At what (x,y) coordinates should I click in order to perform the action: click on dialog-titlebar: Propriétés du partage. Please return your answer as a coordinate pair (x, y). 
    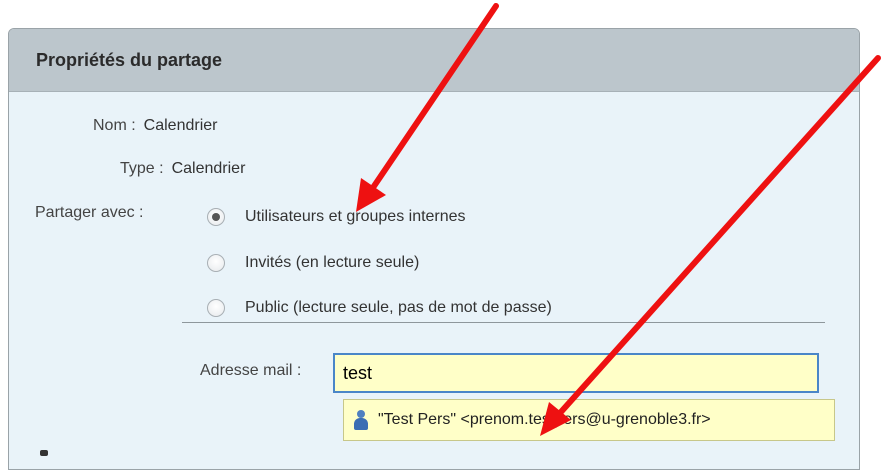
    Looking at the image, I should click on (434, 60).